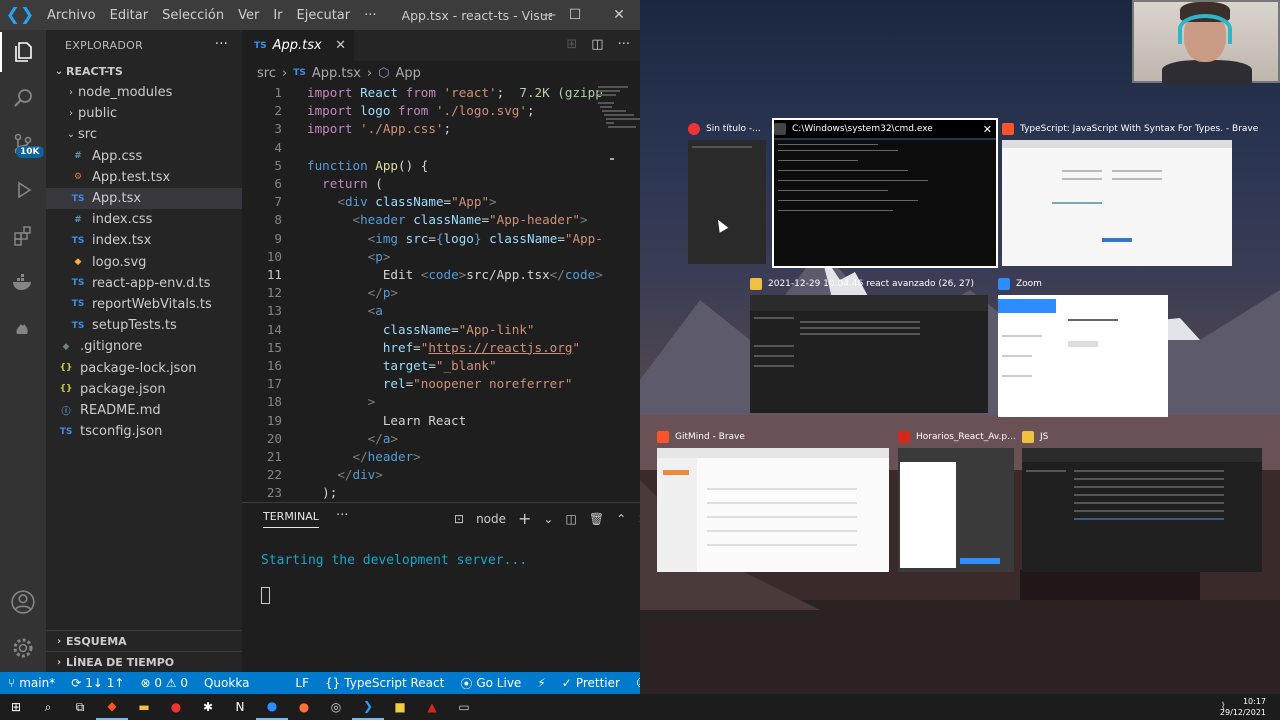 The image size is (1280, 720). What do you see at coordinates (441, 439) in the screenshot?
I see `code-line: 20 </a>` at bounding box center [441, 439].